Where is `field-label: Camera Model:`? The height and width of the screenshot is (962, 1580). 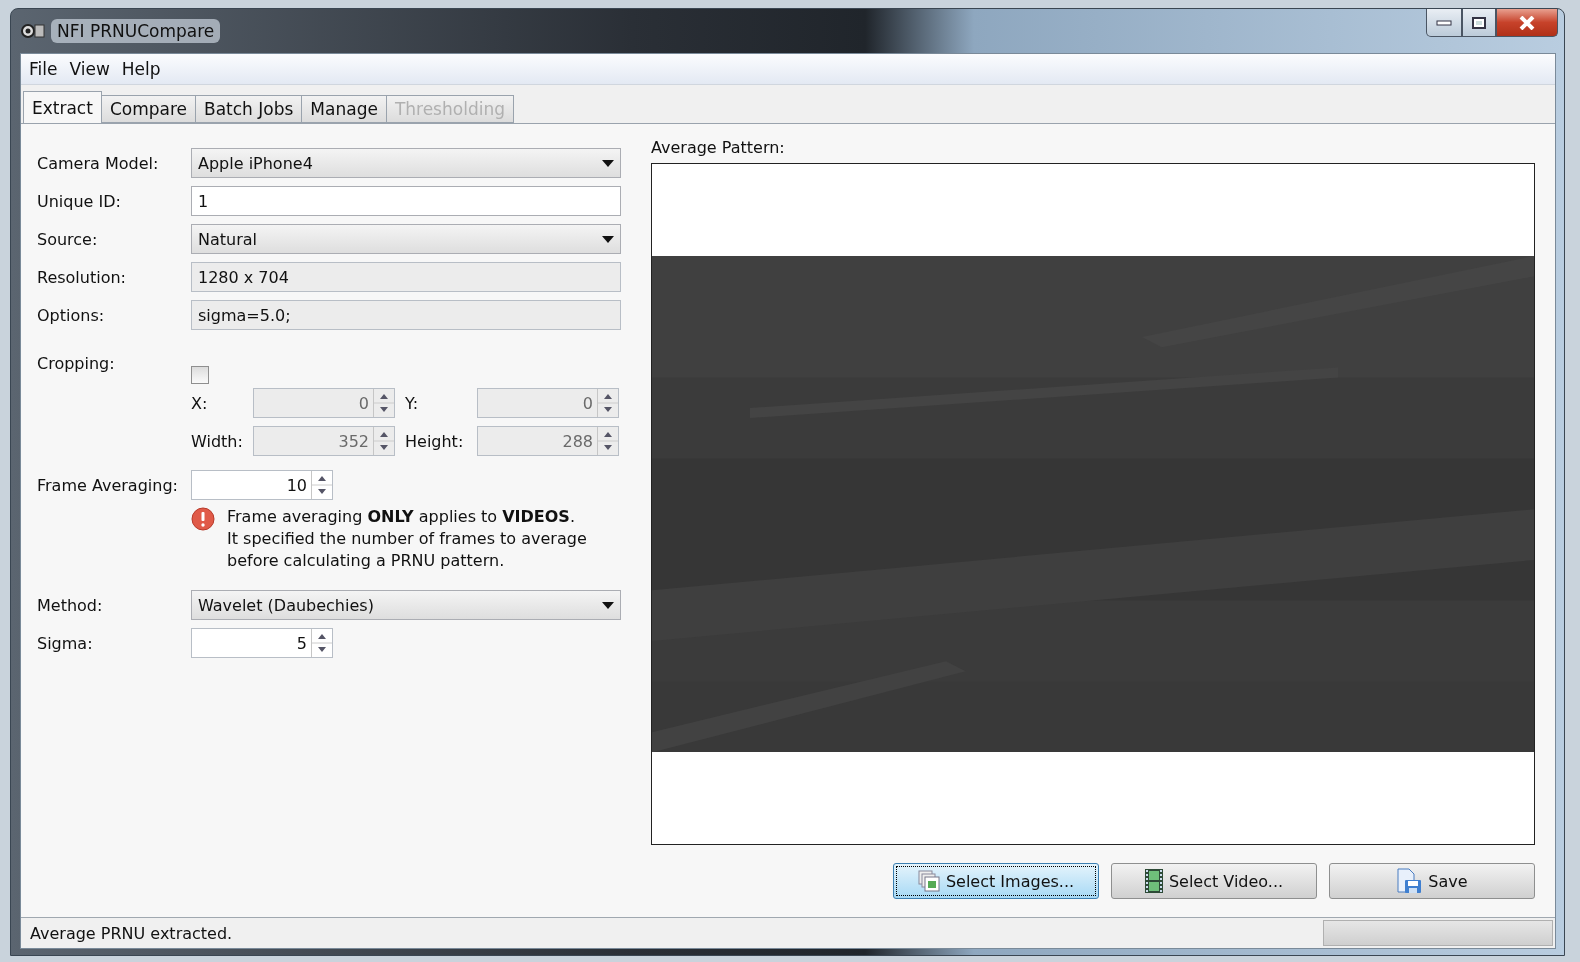 field-label: Camera Model: is located at coordinates (98, 163).